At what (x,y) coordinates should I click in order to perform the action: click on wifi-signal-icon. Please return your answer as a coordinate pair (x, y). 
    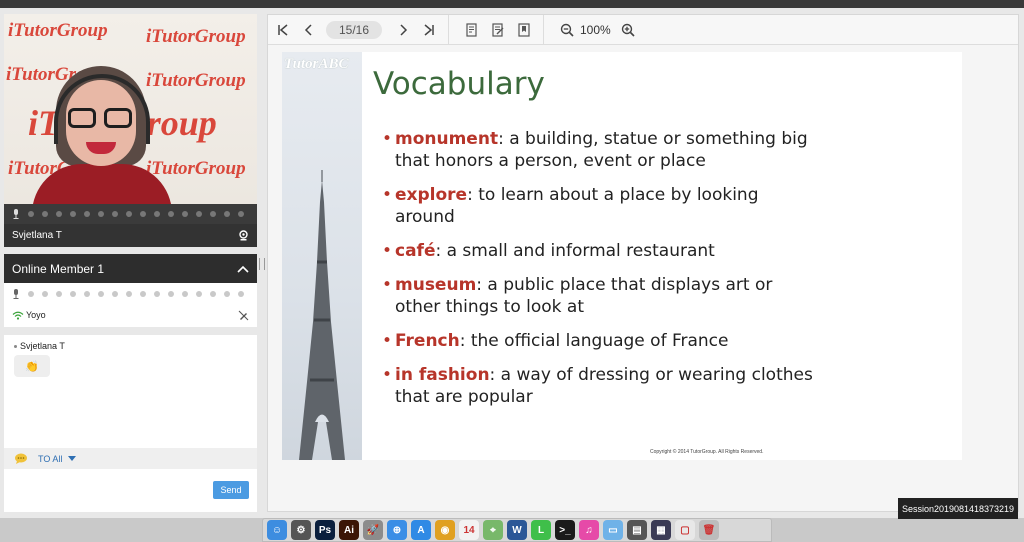
    Looking at the image, I should click on (18, 315).